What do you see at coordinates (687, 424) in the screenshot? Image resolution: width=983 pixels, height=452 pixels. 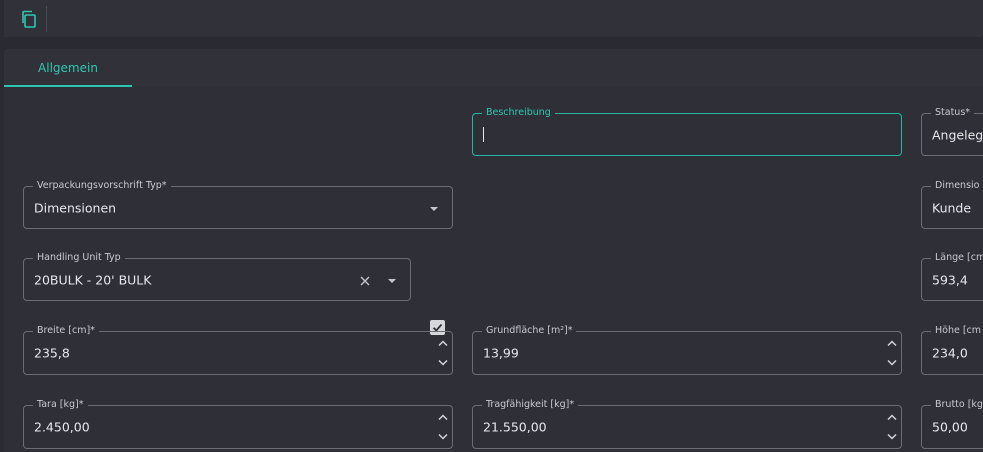 I see `tragfaehigkeit-field: Tragfähigkeit [kg]* 21.550,00` at bounding box center [687, 424].